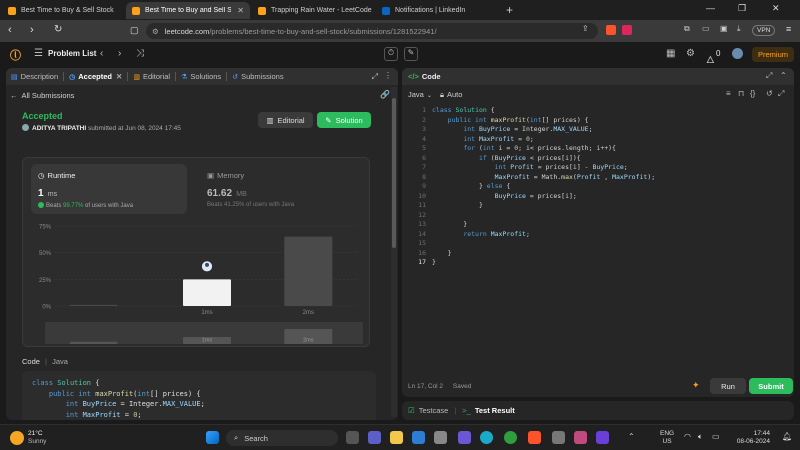 This screenshot has height=450, width=800. Describe the element at coordinates (611, 30) in the screenshot. I see `brave-shield-icon` at that location.